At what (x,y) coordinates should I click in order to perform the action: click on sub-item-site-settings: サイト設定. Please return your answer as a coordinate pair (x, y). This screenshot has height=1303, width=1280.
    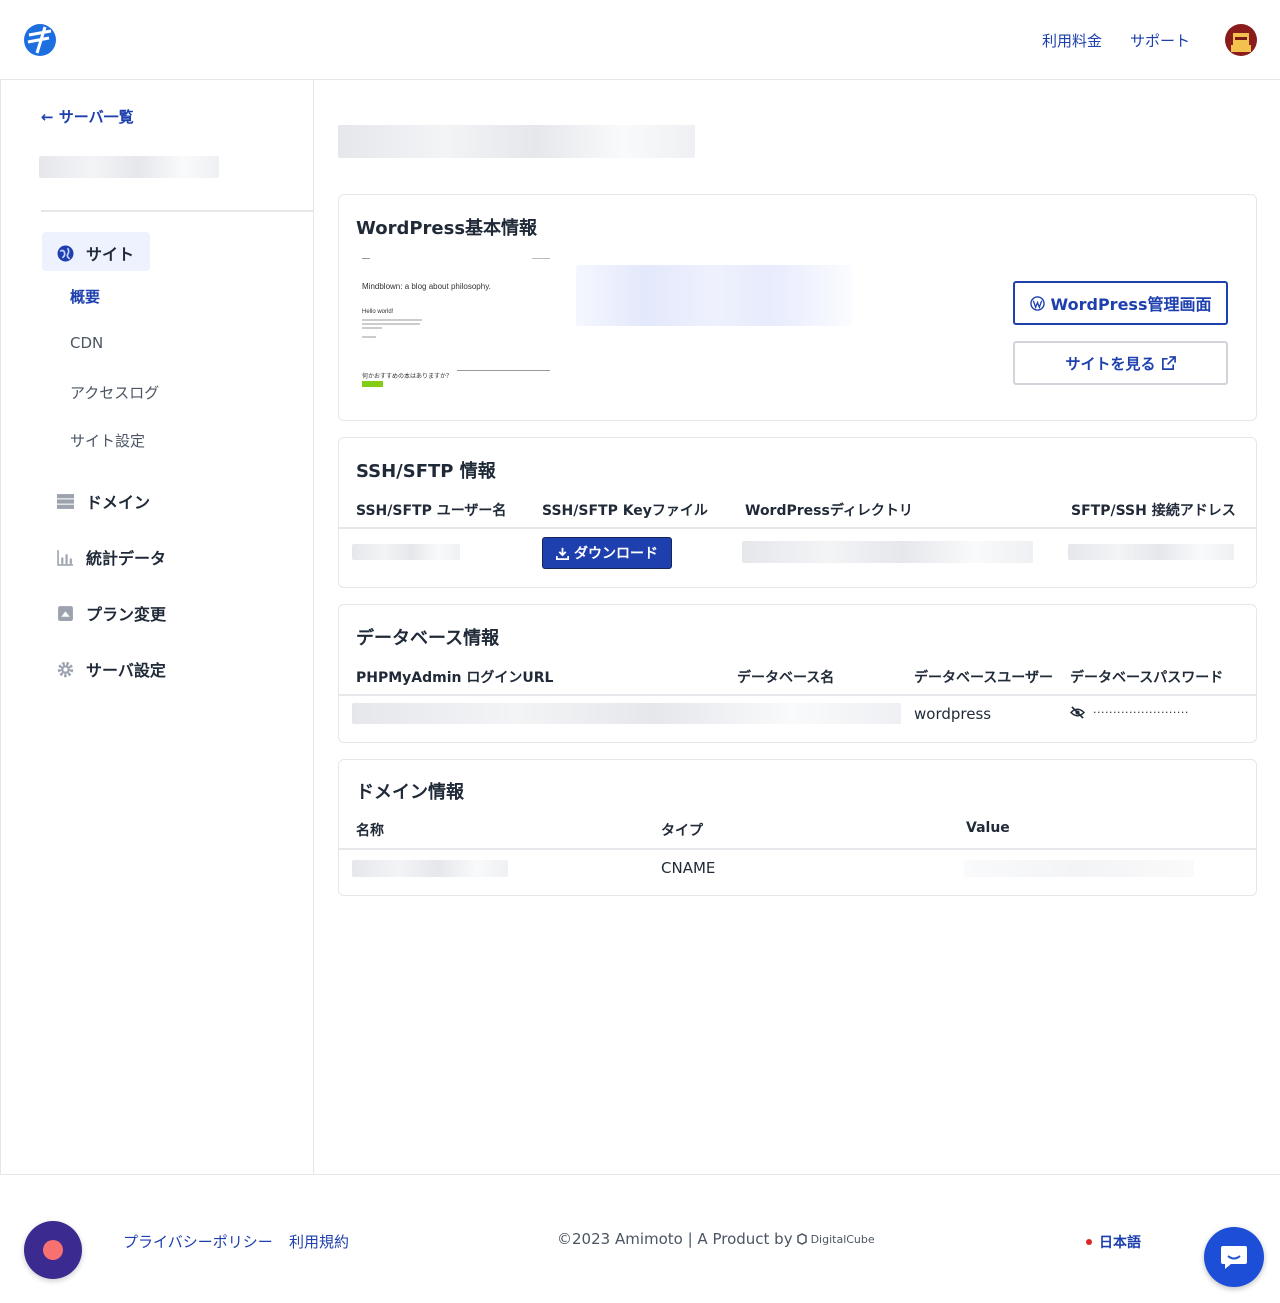
    Looking at the image, I should click on (107, 440).